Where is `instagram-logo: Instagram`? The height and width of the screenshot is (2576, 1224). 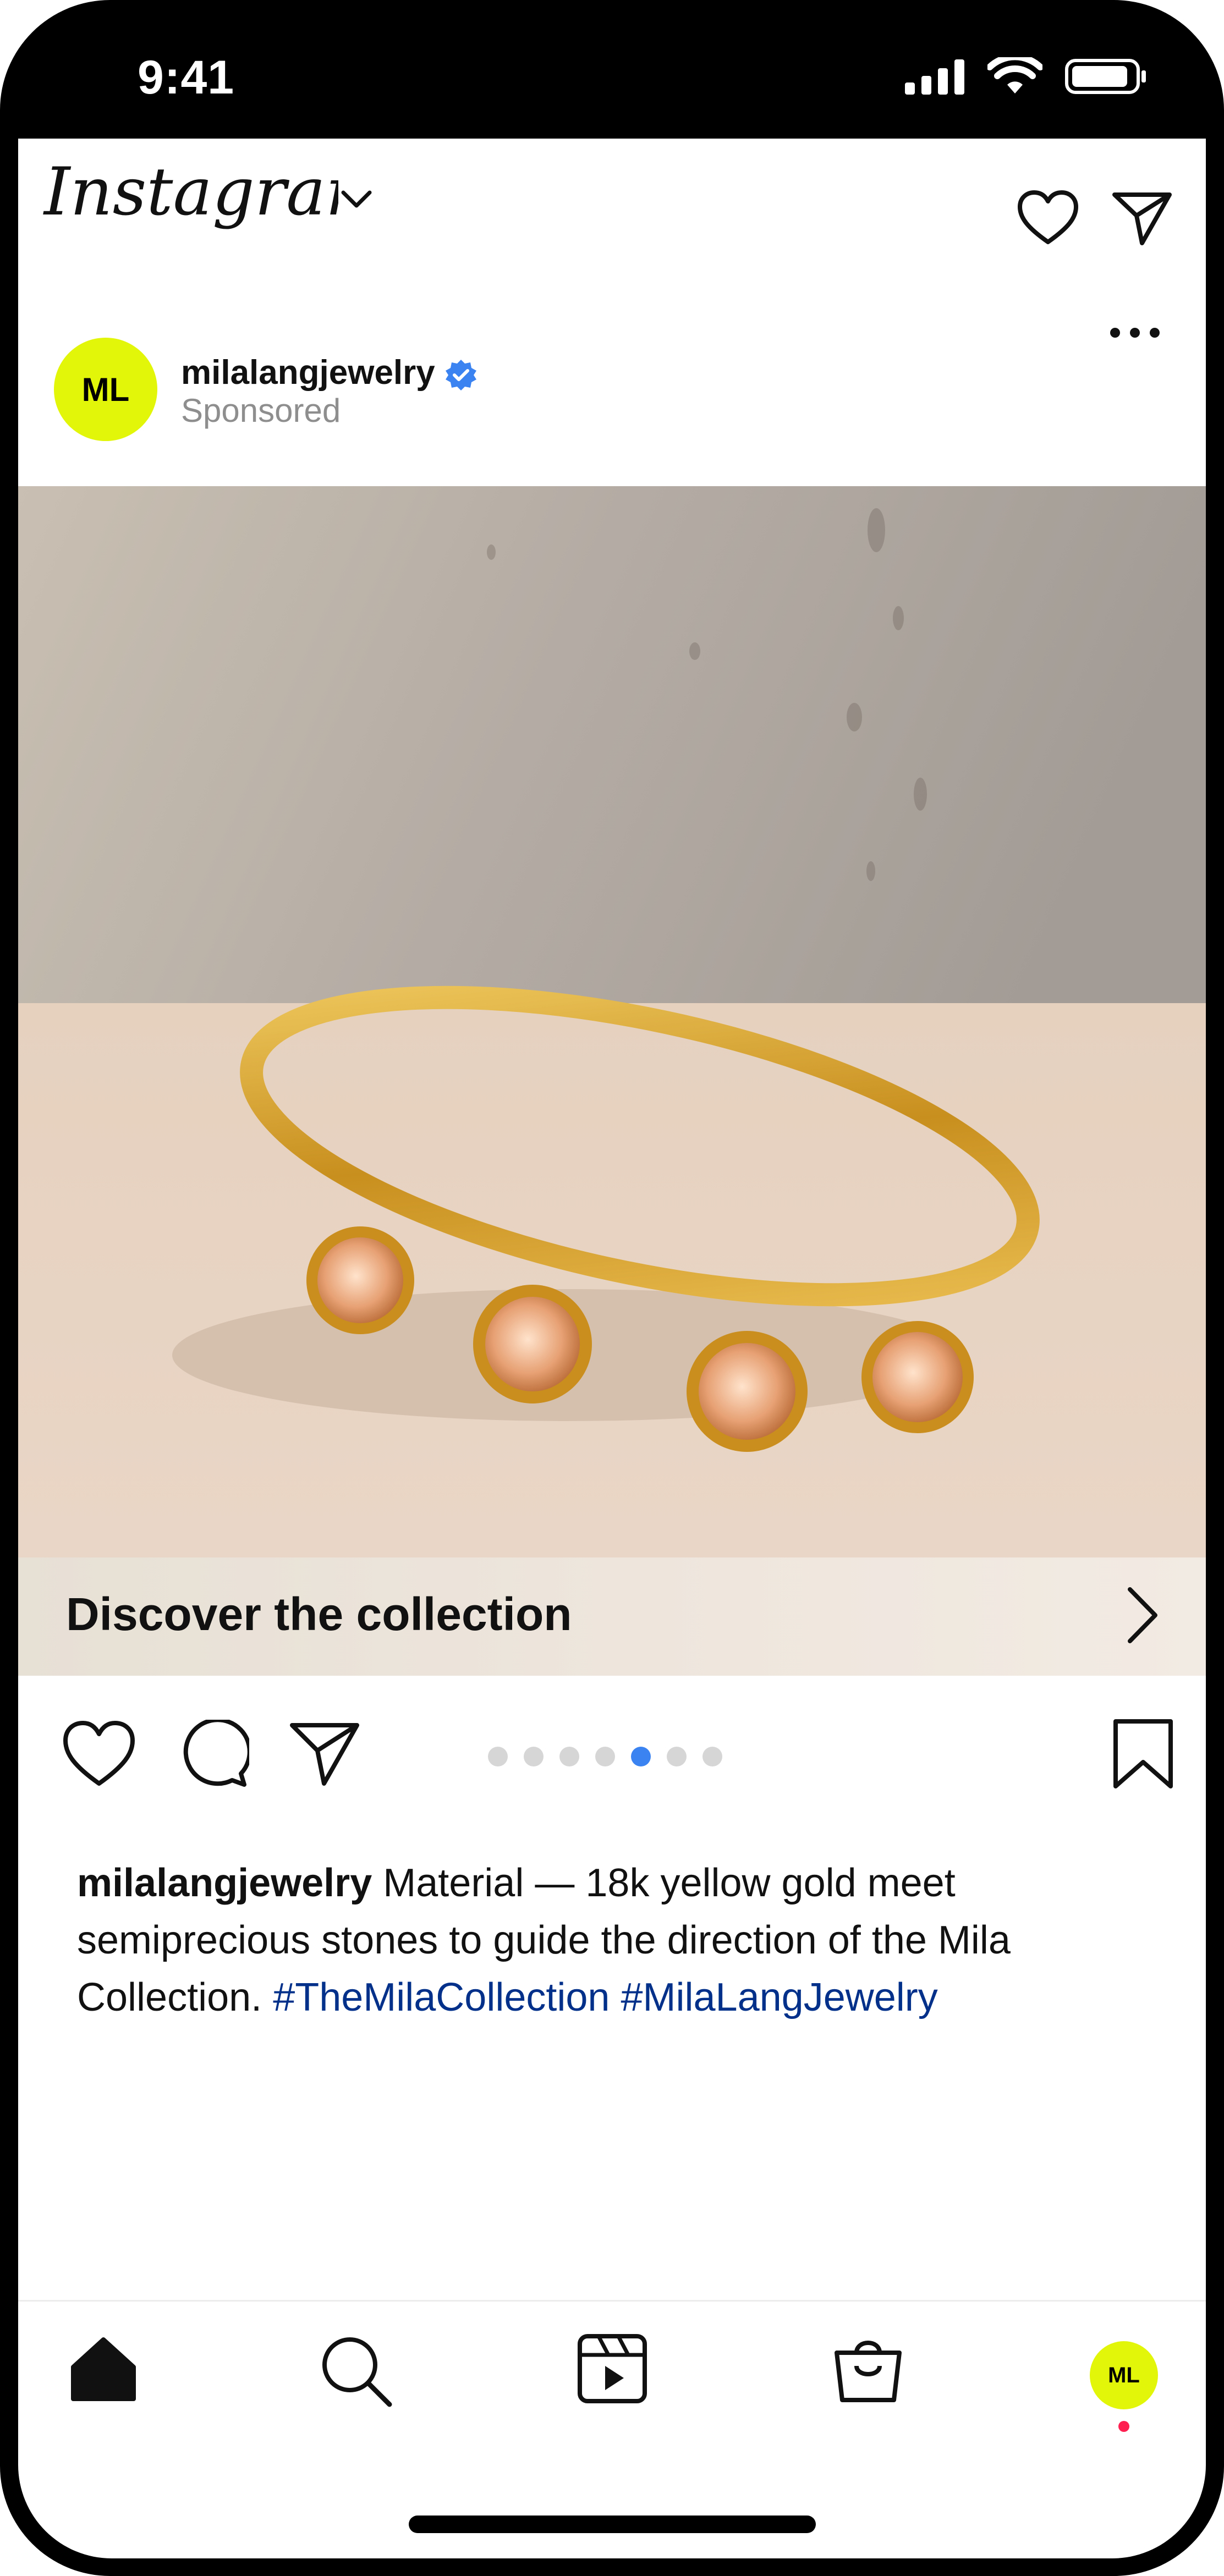 instagram-logo: Instagram is located at coordinates (189, 200).